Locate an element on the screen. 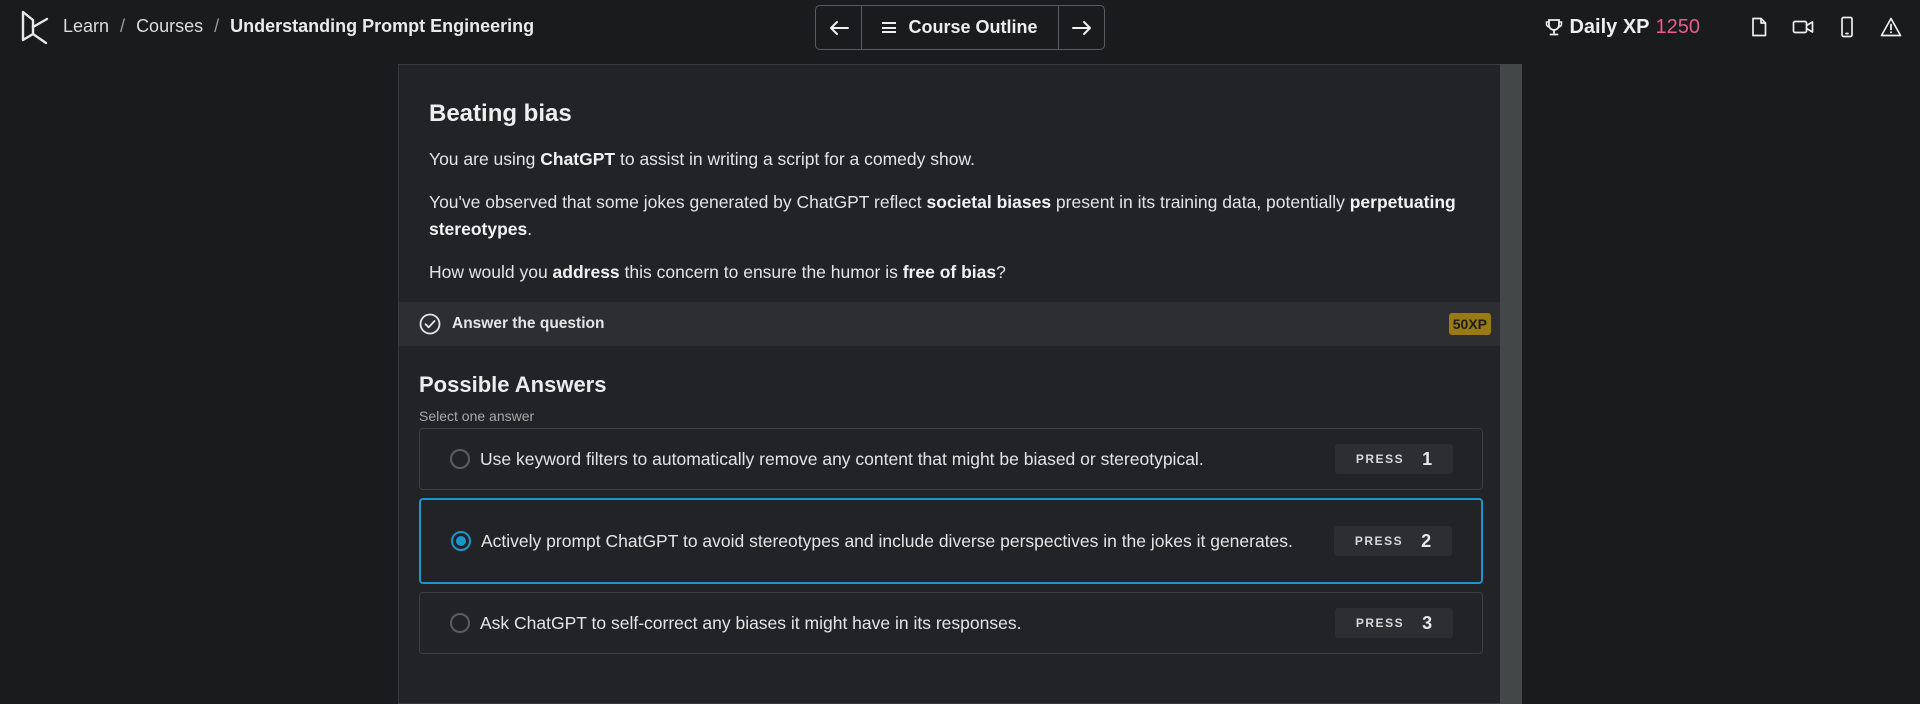 The image size is (1920, 704). document-icon is located at coordinates (1759, 27).